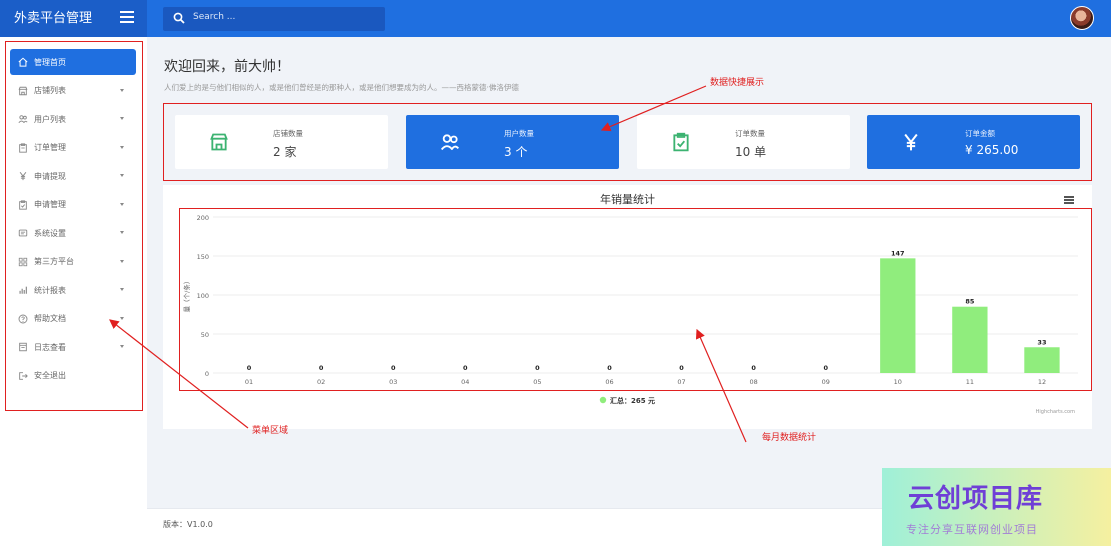 The height and width of the screenshot is (546, 1111). I want to click on watermark-title: 云创项目库, so click(976, 499).